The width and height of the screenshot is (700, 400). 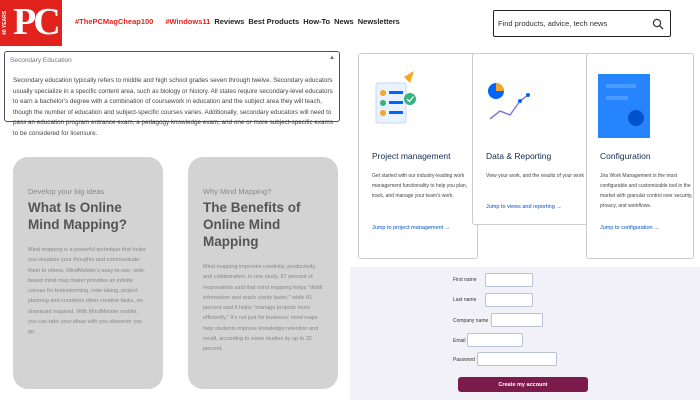 I want to click on jump-to-project-management-link: Jump to project management →, so click(x=411, y=228).